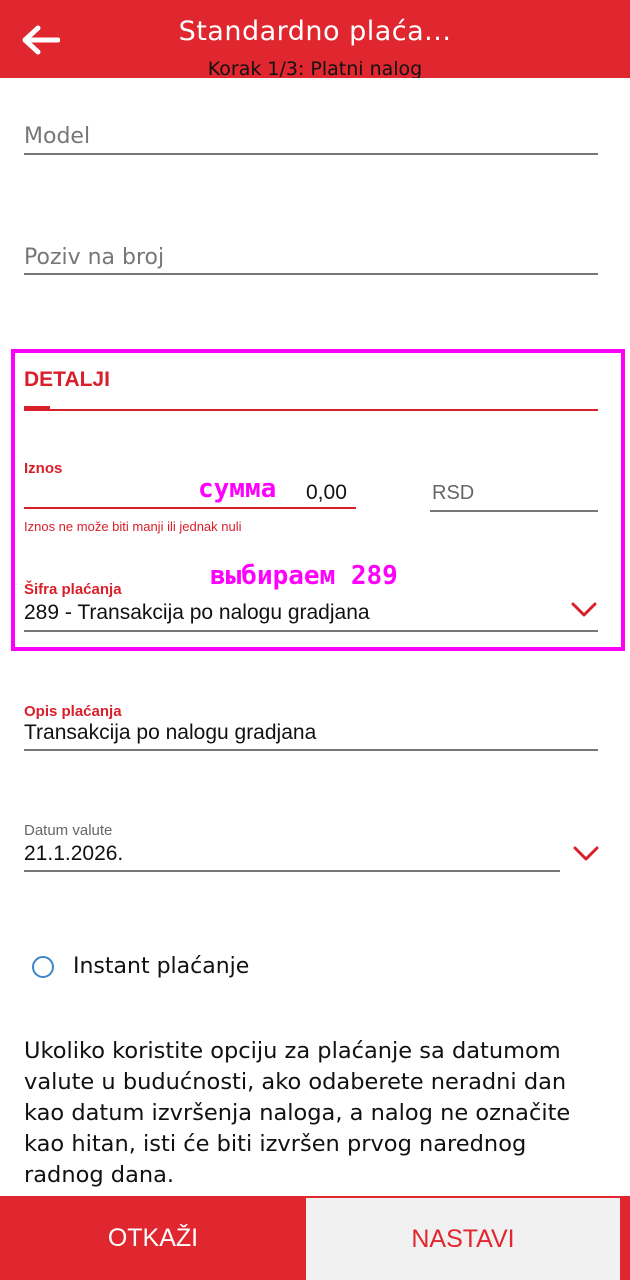 Image resolution: width=630 pixels, height=1280 pixels. I want to click on step-subtitle: Korak 1/3: Platni nalog, so click(315, 68).